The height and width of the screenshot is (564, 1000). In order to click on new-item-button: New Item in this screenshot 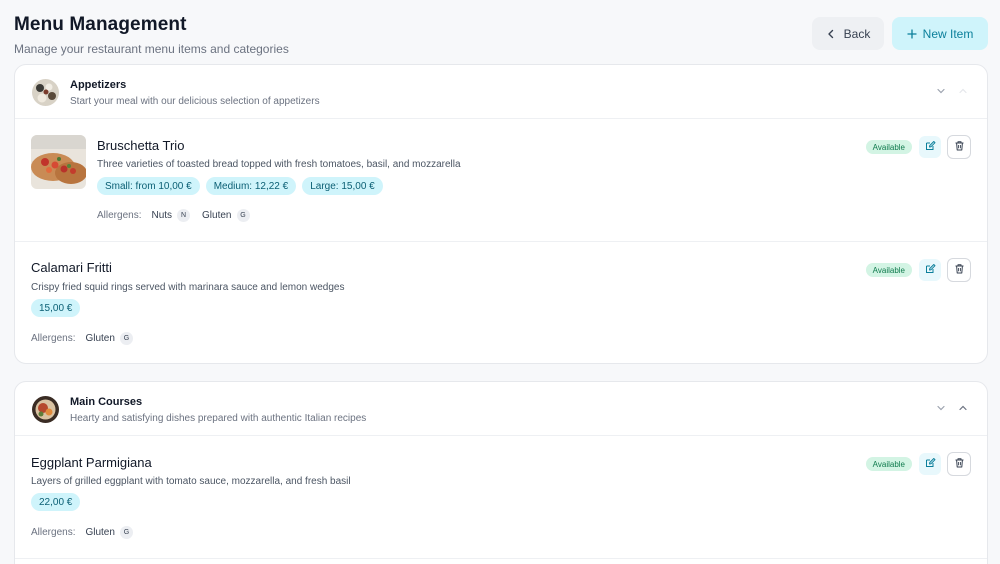, I will do `click(940, 33)`.